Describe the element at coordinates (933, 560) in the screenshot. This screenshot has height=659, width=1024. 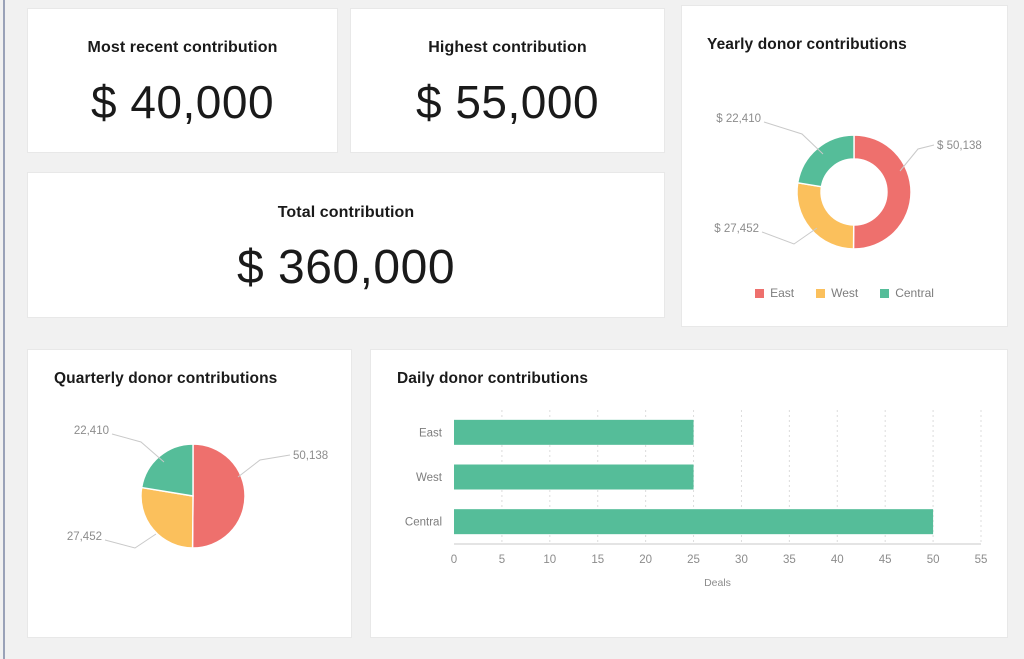
I see `x-axis-tick-50: 50` at that location.